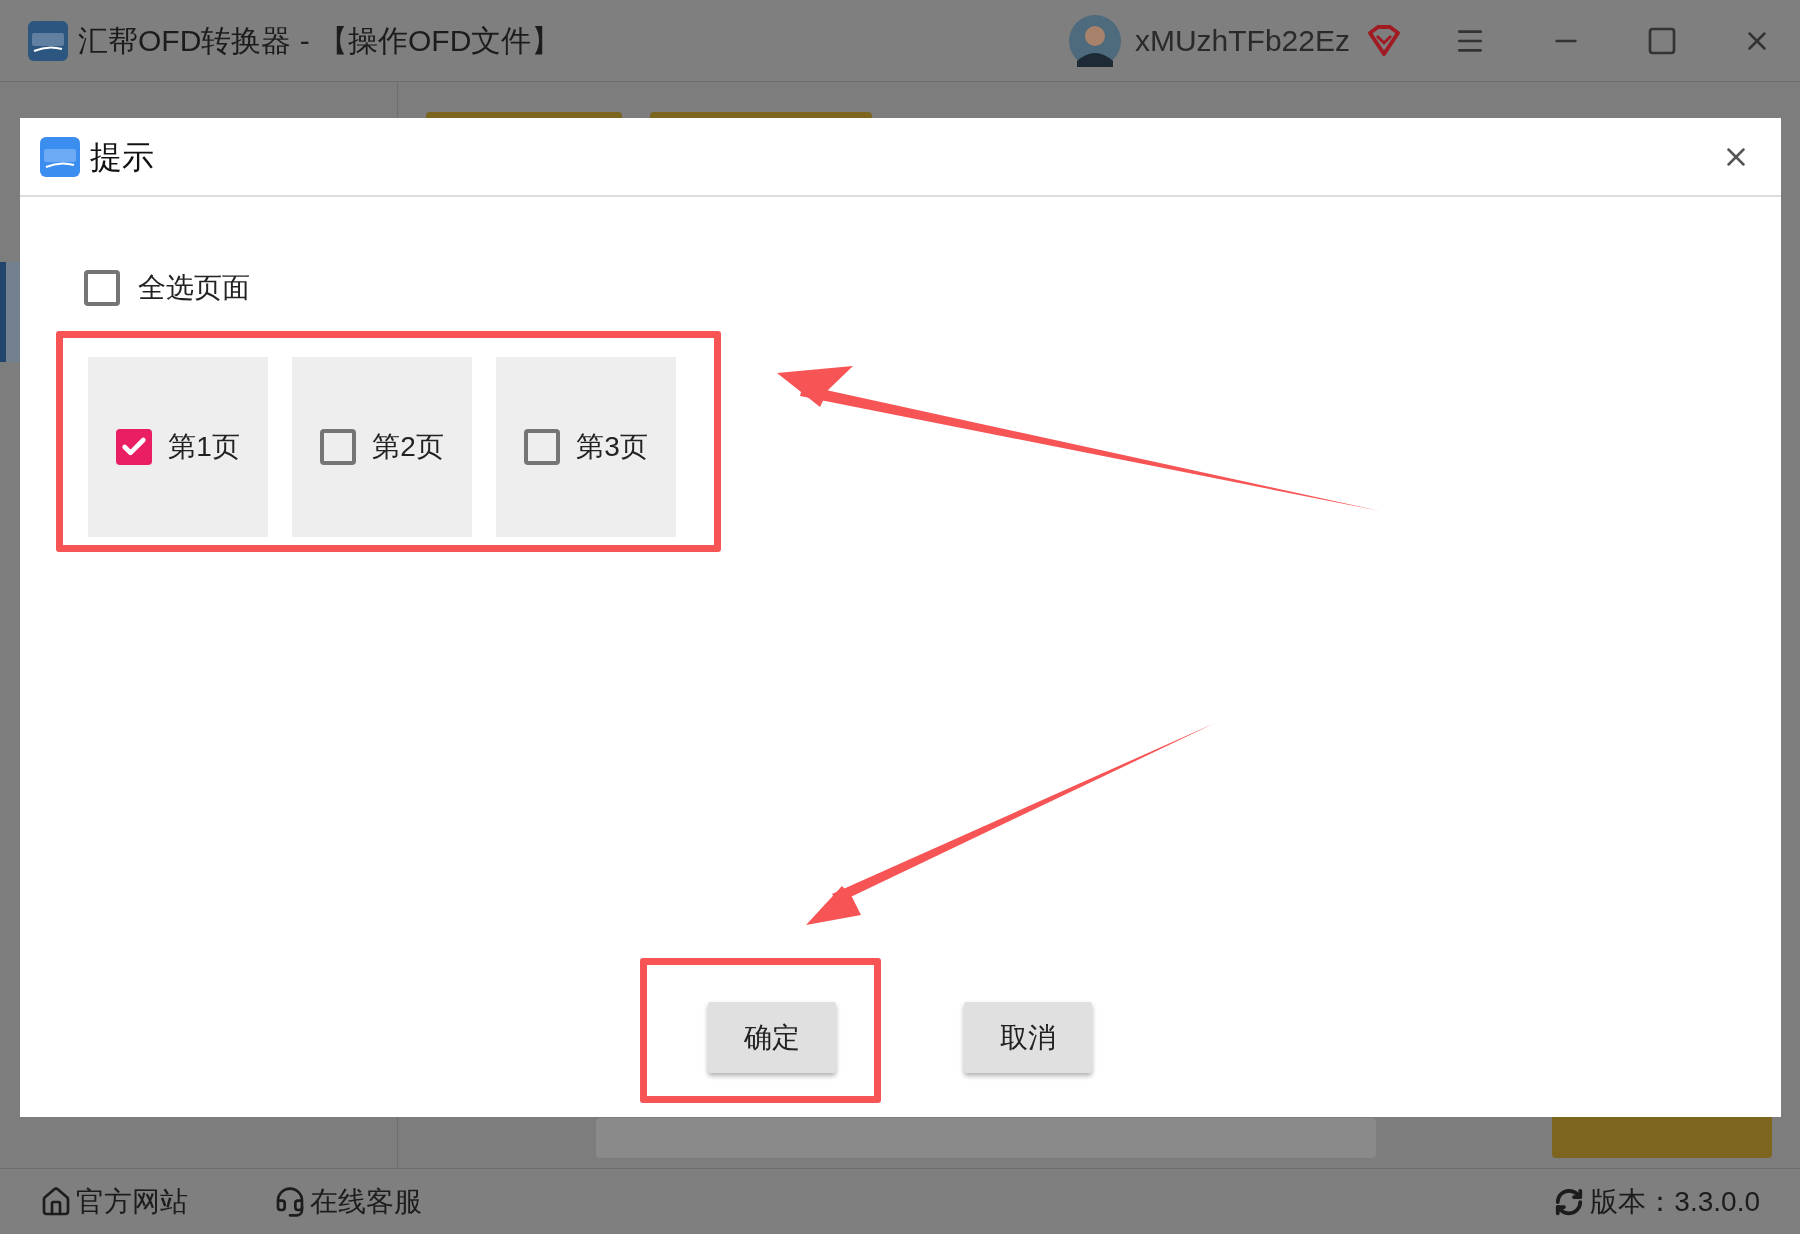 Image resolution: width=1800 pixels, height=1234 pixels. Describe the element at coordinates (612, 447) in the screenshot. I see `page-label: 第3页` at that location.